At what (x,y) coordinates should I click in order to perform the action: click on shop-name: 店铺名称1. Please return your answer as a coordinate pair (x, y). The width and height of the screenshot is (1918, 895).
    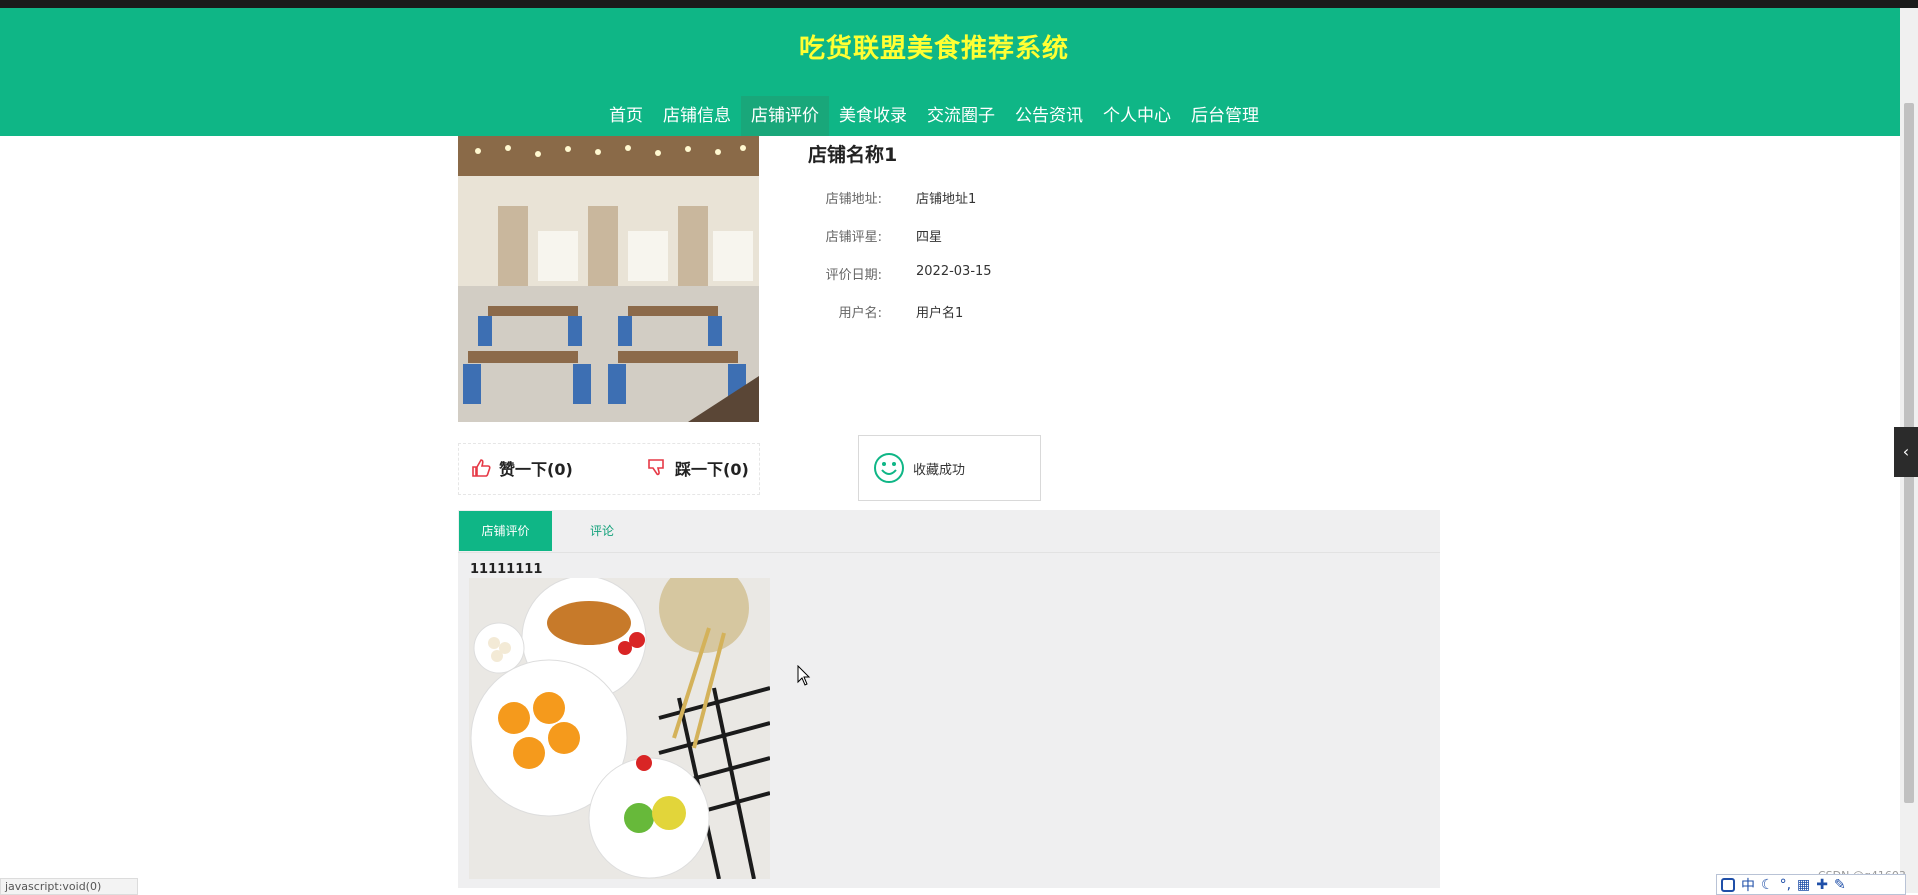
    Looking at the image, I should click on (853, 155).